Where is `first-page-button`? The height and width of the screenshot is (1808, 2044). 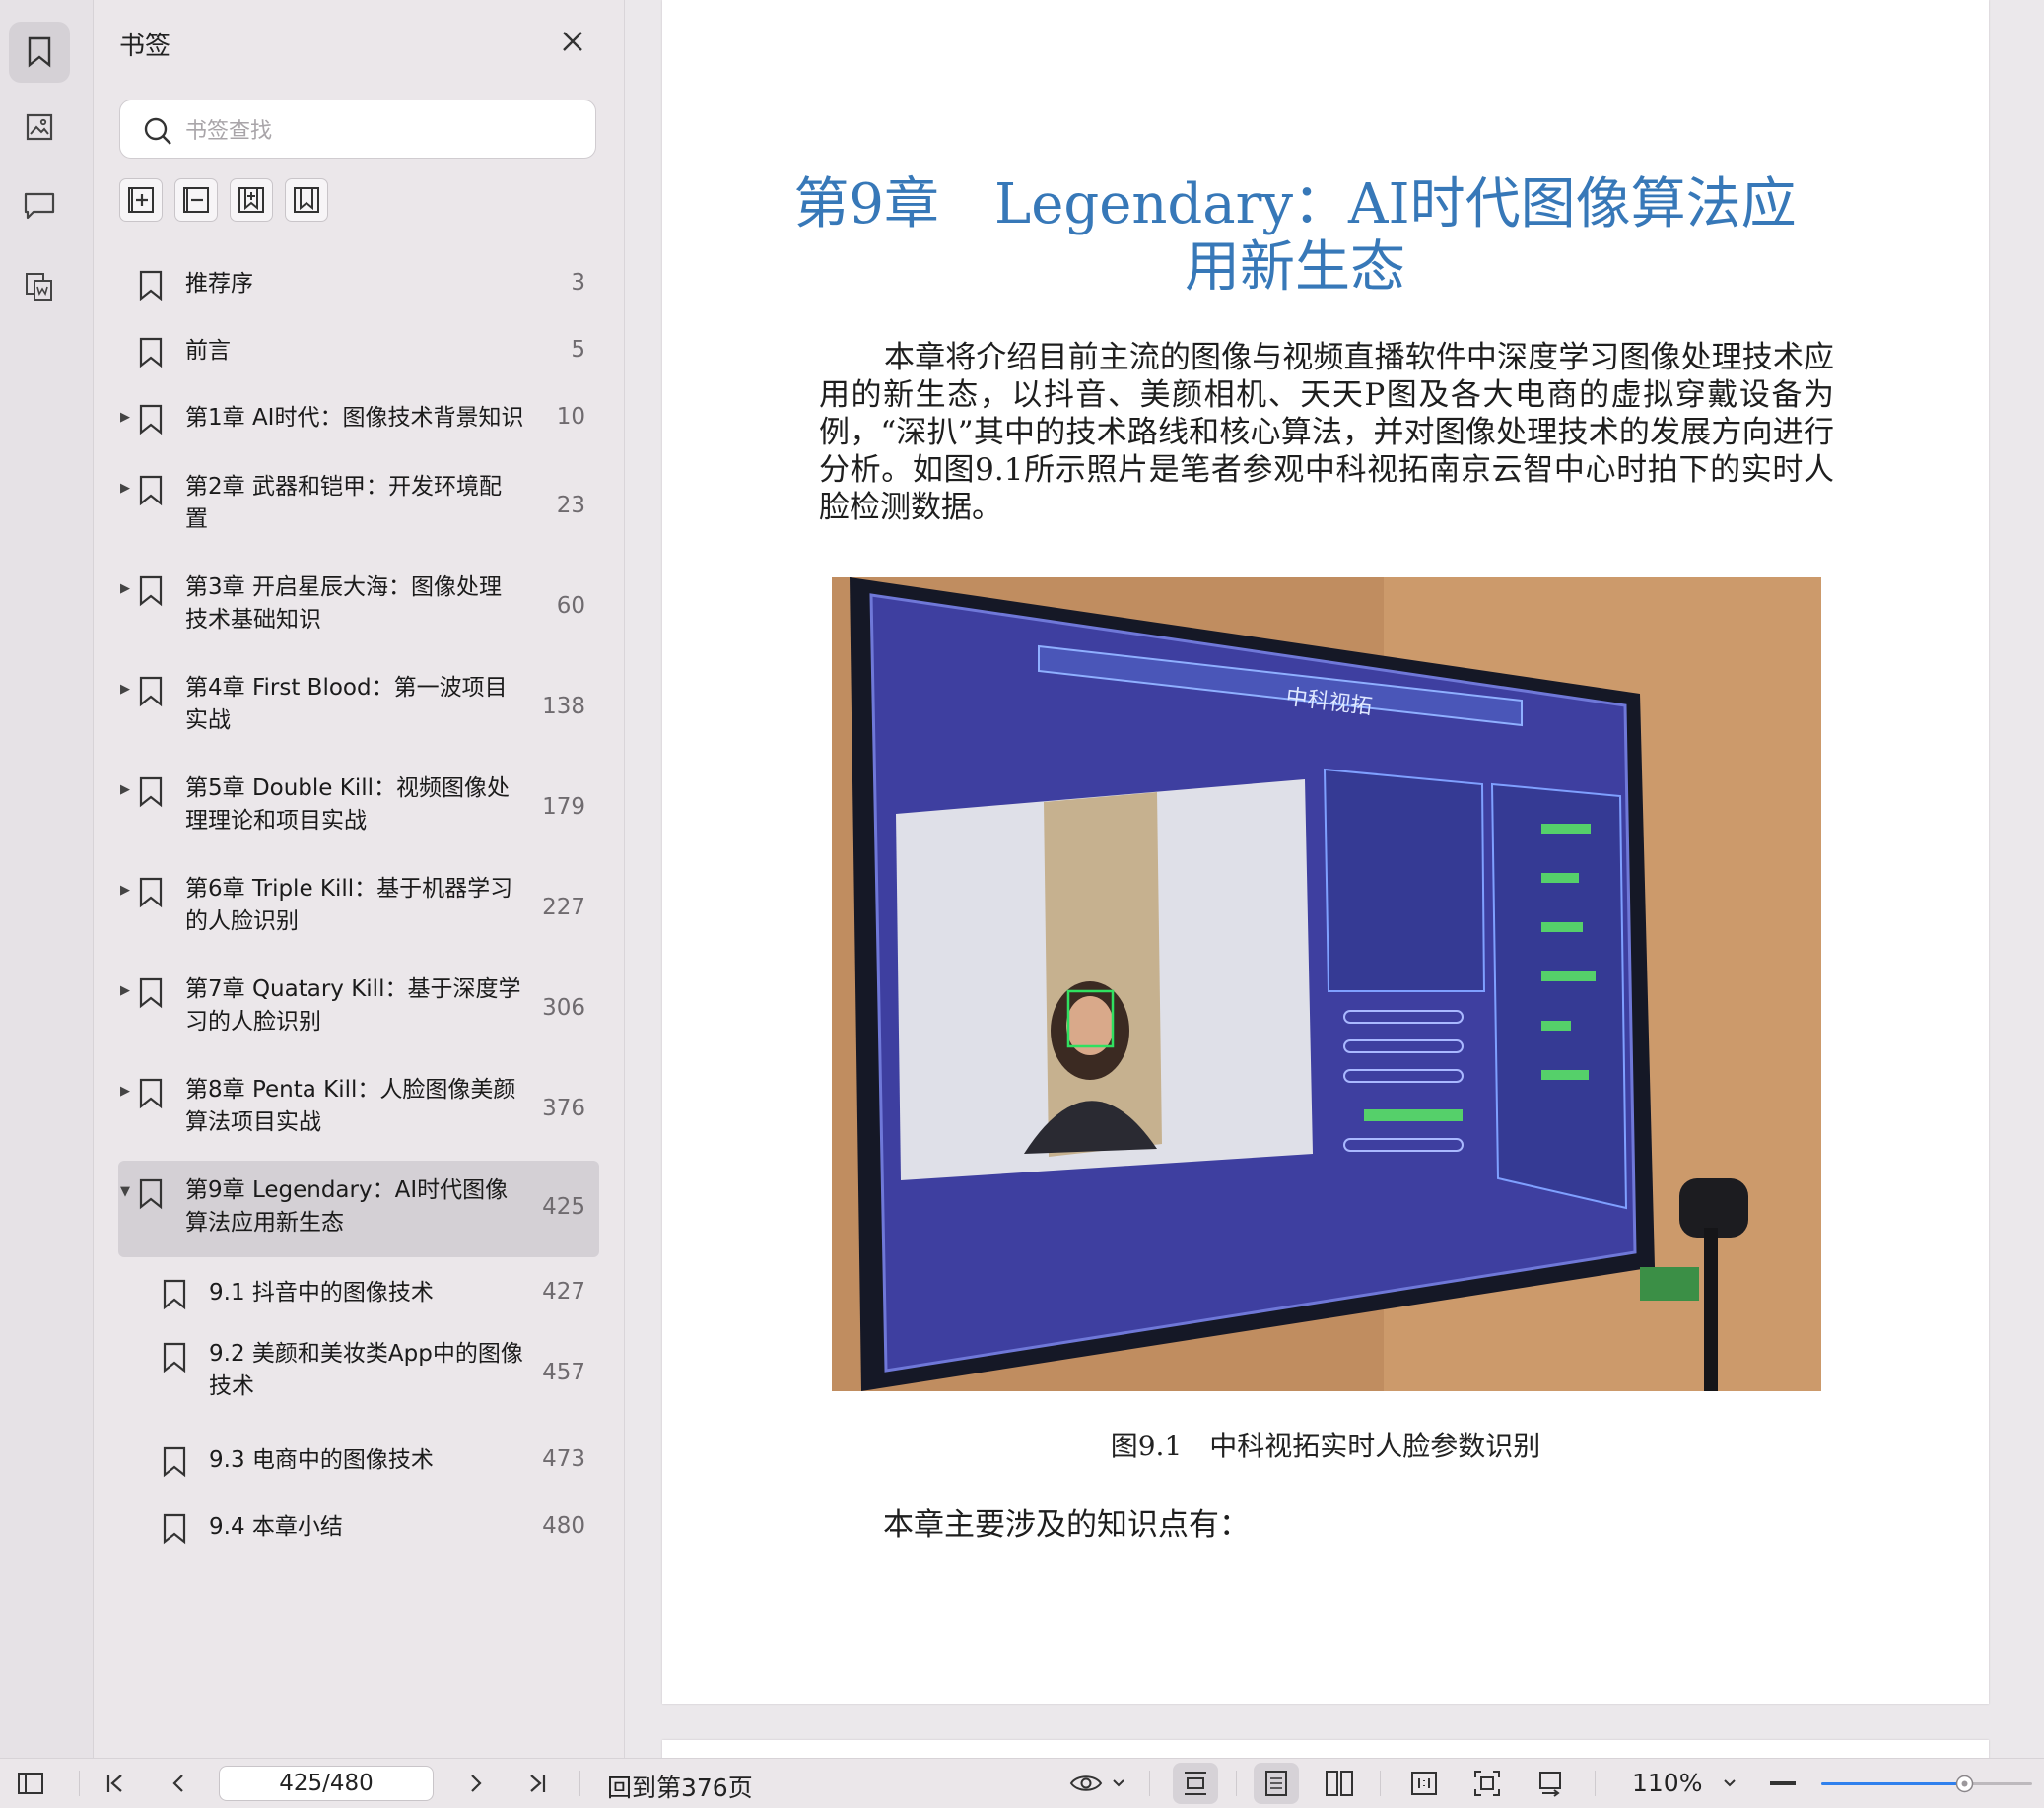 first-page-button is located at coordinates (115, 1784).